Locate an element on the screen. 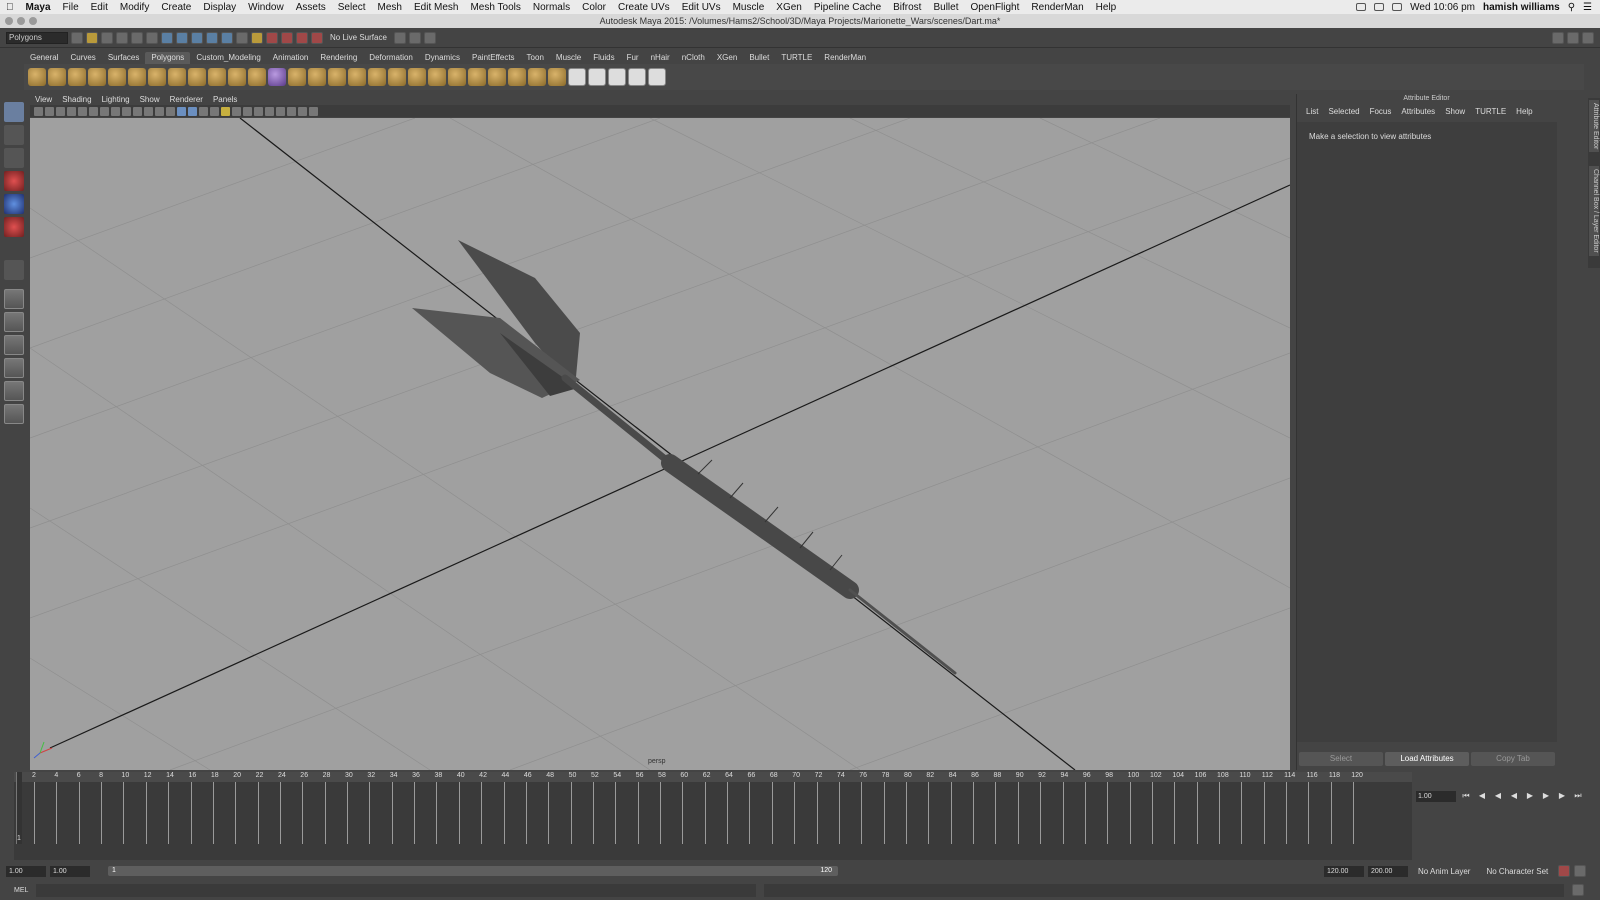  reduce-icon is located at coordinates (317, 77).